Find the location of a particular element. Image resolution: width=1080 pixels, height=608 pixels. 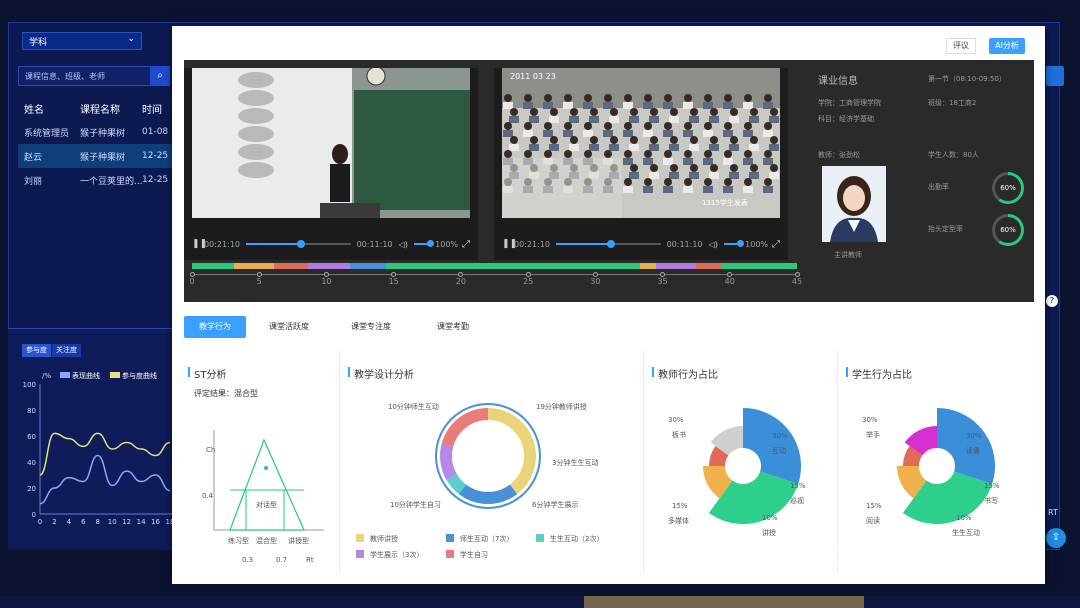

table-cell: 赵云 is located at coordinates (33, 157).